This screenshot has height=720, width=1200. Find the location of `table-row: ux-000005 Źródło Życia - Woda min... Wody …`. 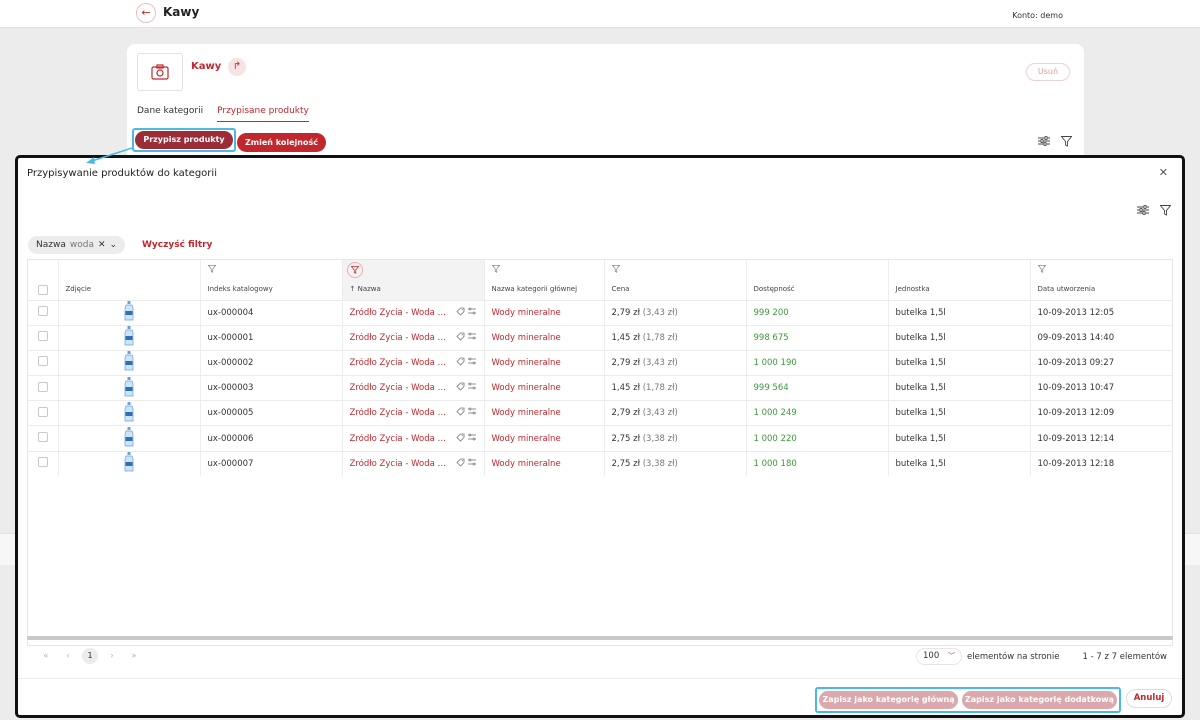

table-row: ux-000005 Źródło Życia - Woda min... Wody … is located at coordinates (600, 413).